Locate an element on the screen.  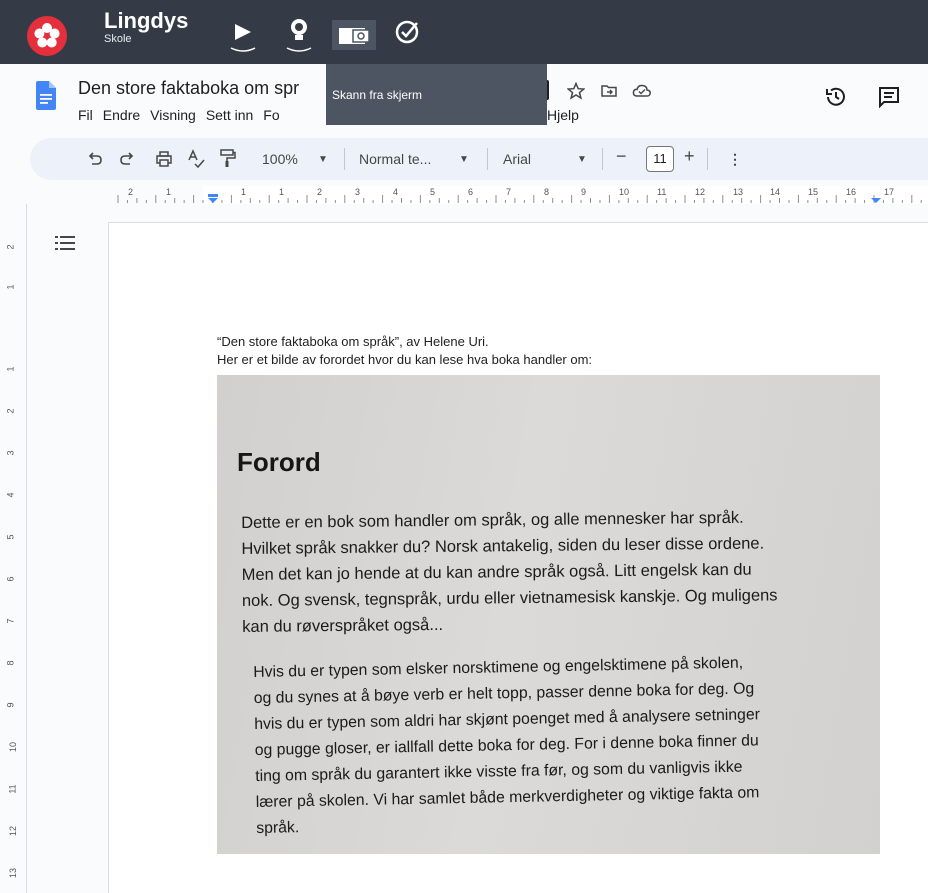
font-select: Arial is located at coordinates (517, 159).